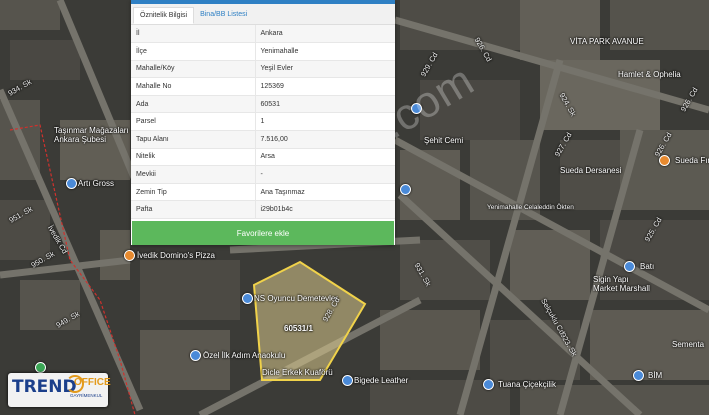  I want to click on logo-tagline: GAYRİMENKUL, so click(86, 395).